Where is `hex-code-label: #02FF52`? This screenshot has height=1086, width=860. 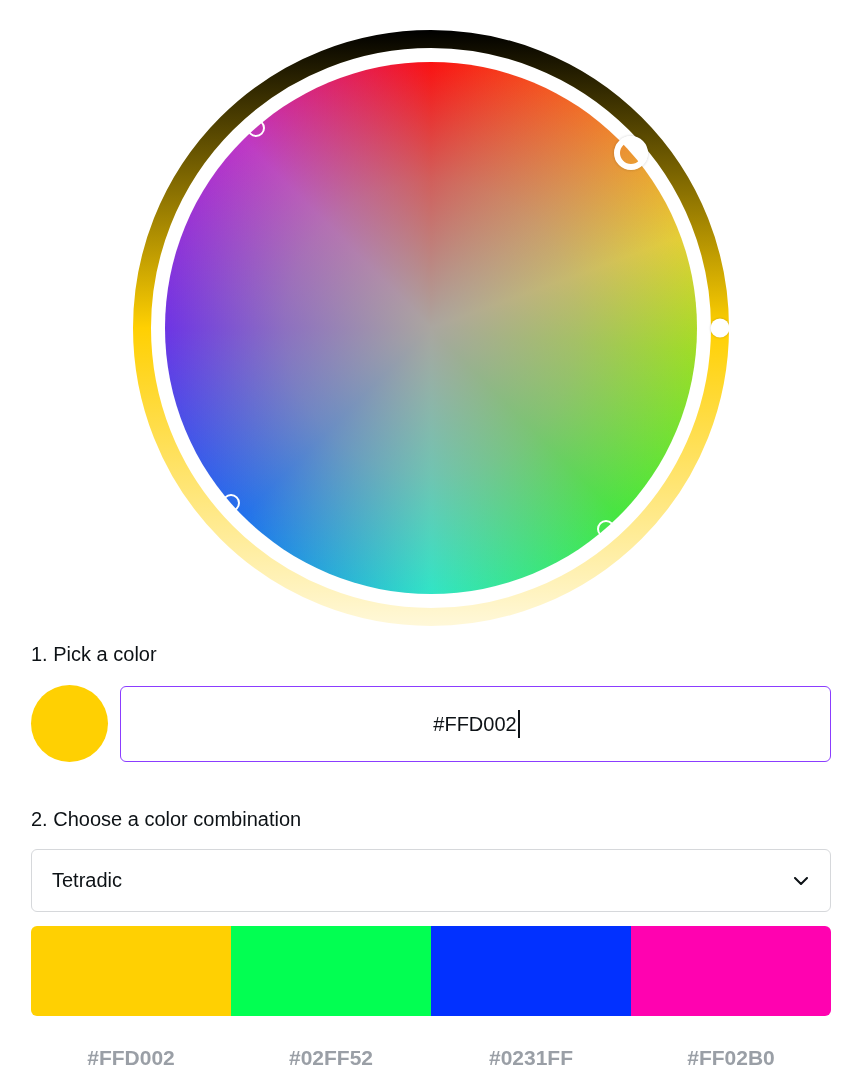
hex-code-label: #02FF52 is located at coordinates (331, 1058).